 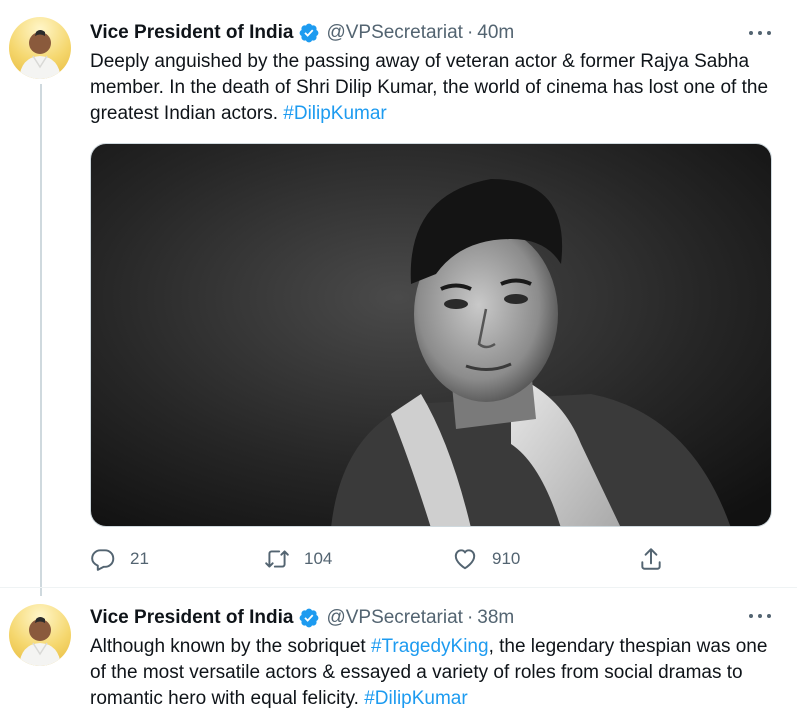 I want to click on share-button, so click(x=651, y=559).